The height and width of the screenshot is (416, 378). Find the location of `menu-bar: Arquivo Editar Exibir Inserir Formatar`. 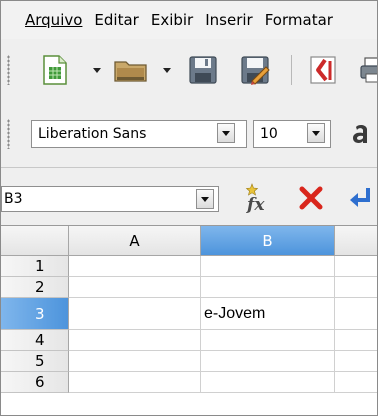

menu-bar: Arquivo Editar Exibir Inserir Formatar is located at coordinates (189, 20).